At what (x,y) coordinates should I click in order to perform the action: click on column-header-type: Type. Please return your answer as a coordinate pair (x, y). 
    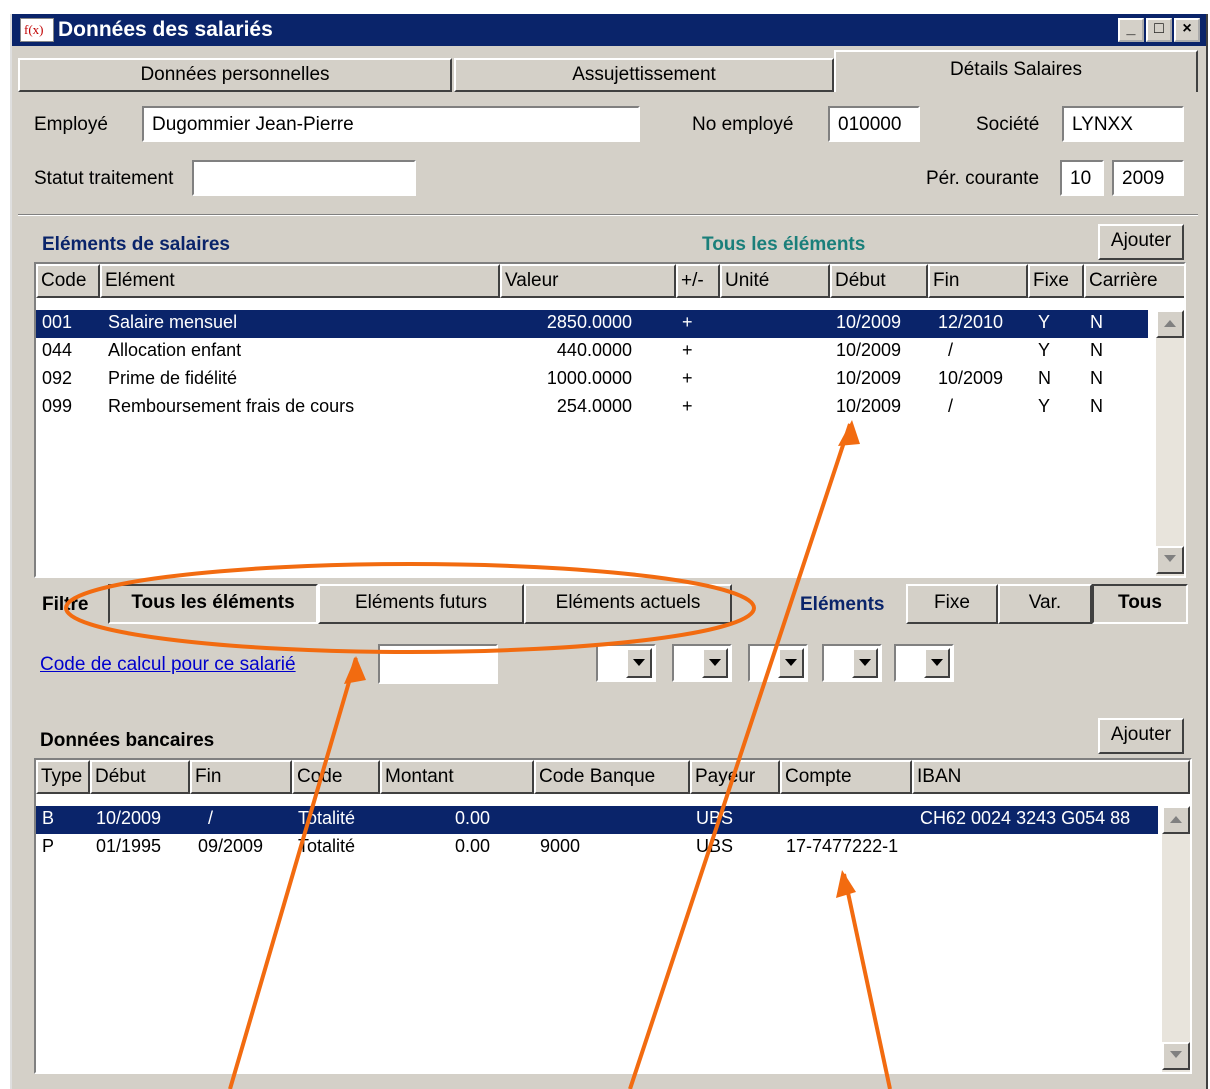
    Looking at the image, I should click on (63, 777).